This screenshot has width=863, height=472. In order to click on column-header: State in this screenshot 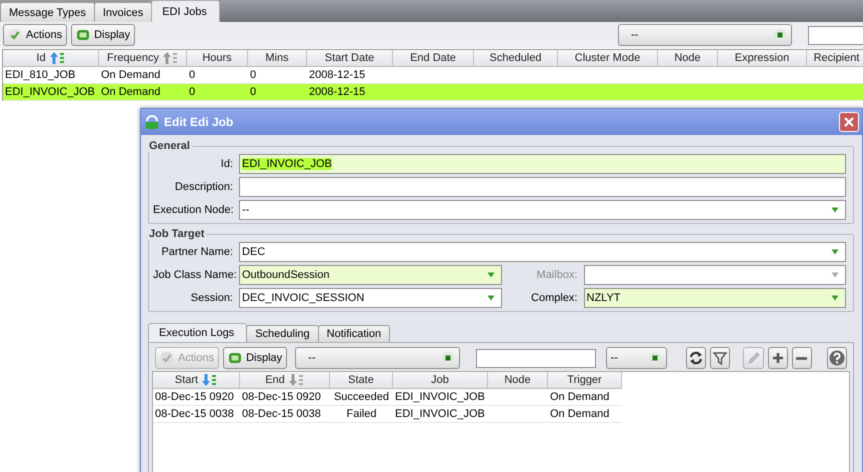, I will do `click(361, 380)`.